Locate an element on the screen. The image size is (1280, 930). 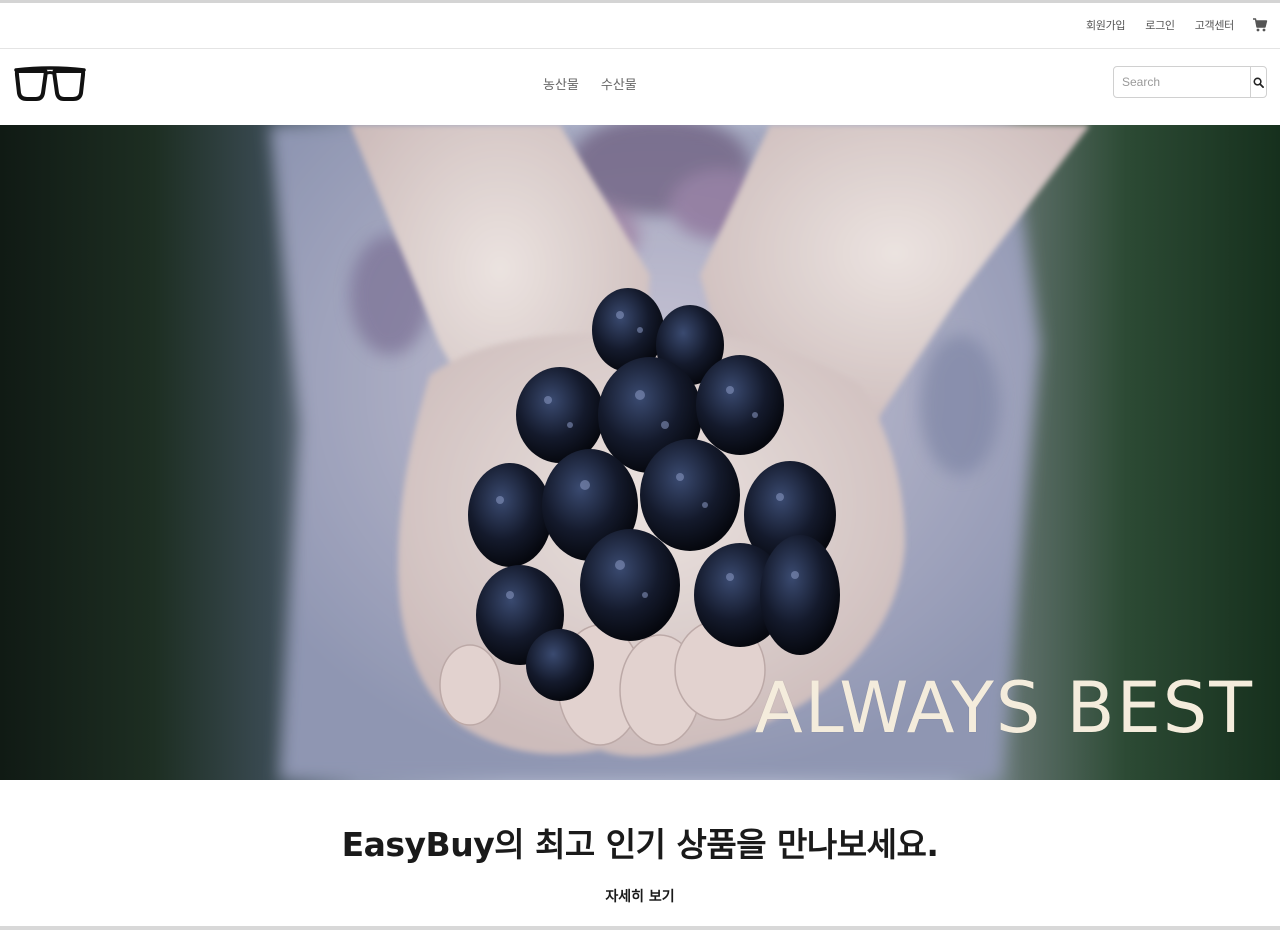
signup-link: 회원가입 is located at coordinates (1106, 25).